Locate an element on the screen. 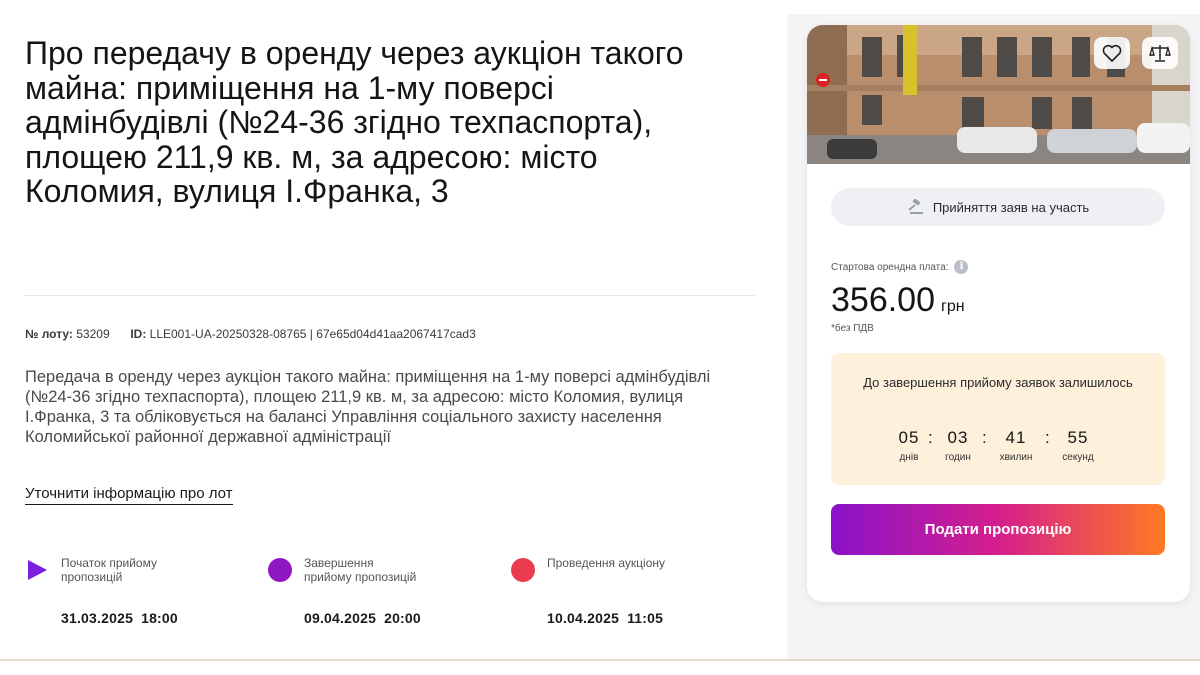 This screenshot has height=675, width=1200. timeline-date: 31.03.2025 is located at coordinates (97, 618).